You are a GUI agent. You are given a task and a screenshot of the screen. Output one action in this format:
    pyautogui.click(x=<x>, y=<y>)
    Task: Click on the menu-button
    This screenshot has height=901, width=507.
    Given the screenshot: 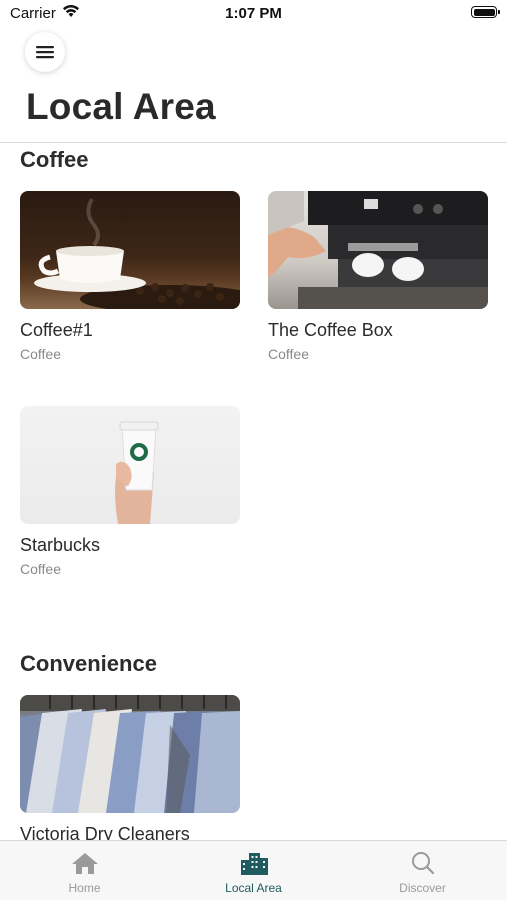 What is the action you would take?
    pyautogui.click(x=45, y=52)
    